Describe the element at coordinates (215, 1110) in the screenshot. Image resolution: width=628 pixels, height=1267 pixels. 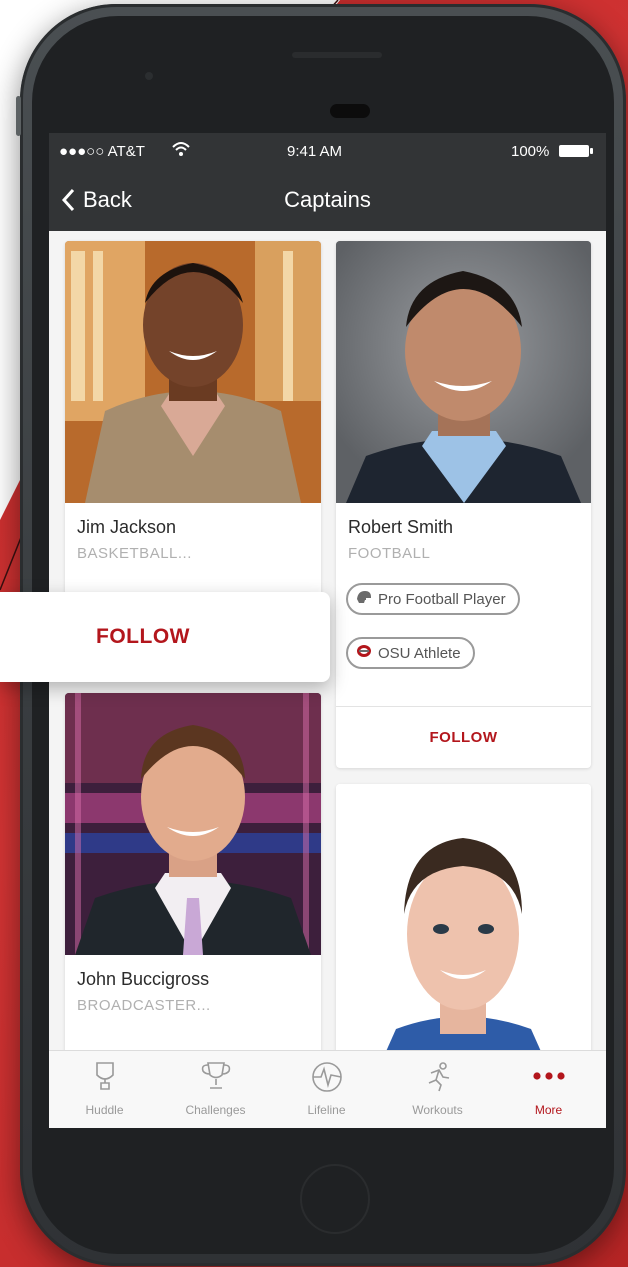
I see `tab-label: Challenges` at that location.